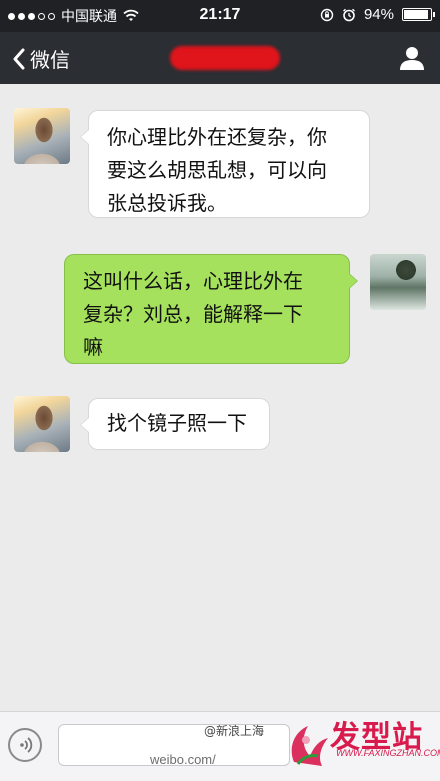 Image resolution: width=440 pixels, height=781 pixels. I want to click on voice-button, so click(25, 745).